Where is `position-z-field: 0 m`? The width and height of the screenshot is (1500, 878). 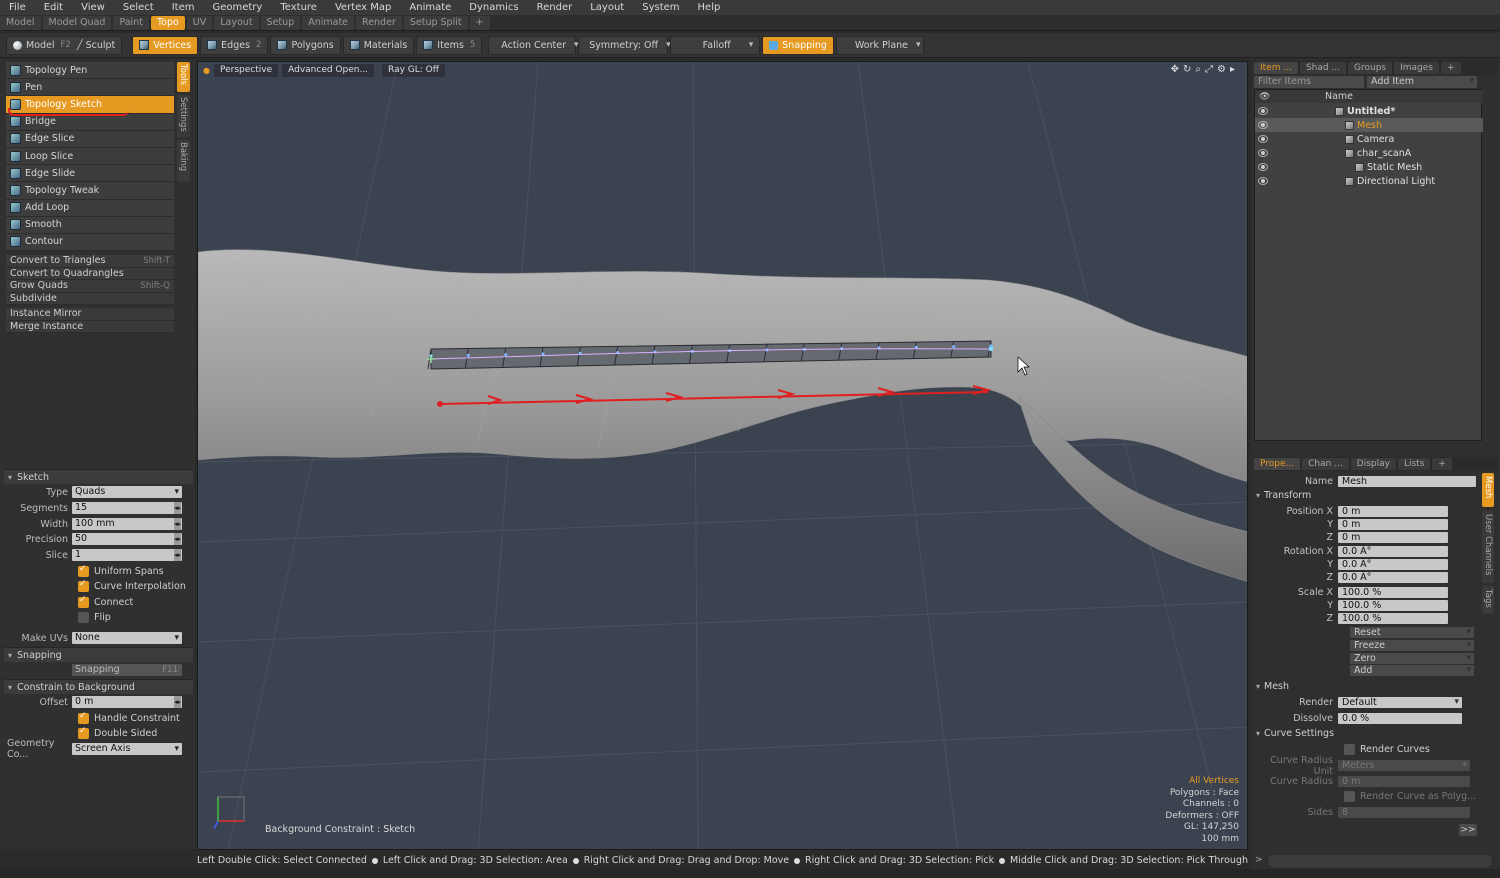 position-z-field: 0 m is located at coordinates (1393, 537).